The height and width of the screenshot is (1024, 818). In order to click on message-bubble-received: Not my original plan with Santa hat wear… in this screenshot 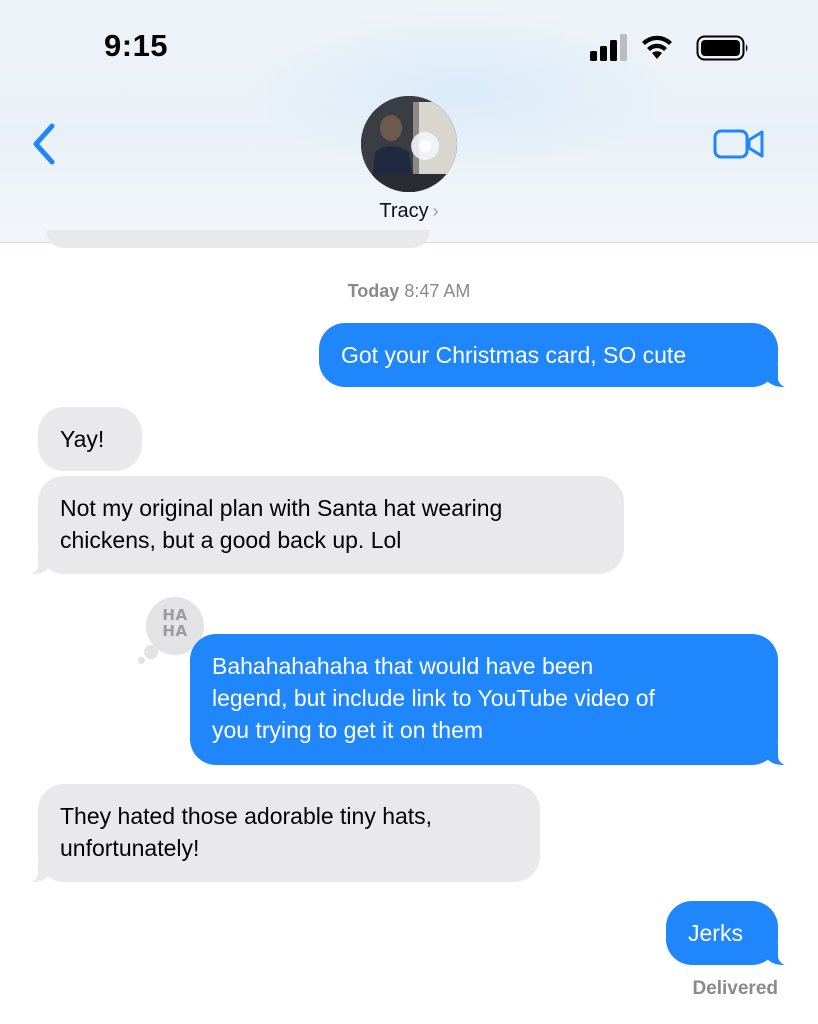, I will do `click(321, 525)`.